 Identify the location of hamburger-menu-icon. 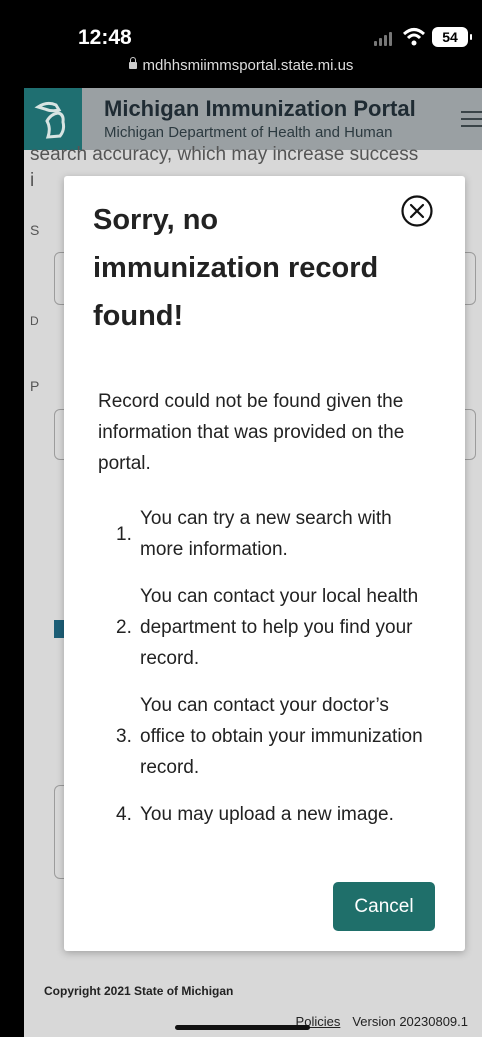
(471, 119).